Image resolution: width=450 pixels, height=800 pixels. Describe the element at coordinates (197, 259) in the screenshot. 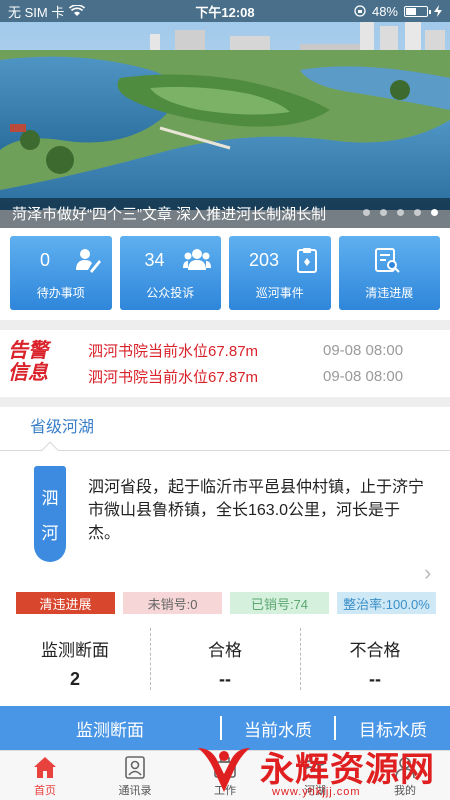

I see `people-icon` at that location.